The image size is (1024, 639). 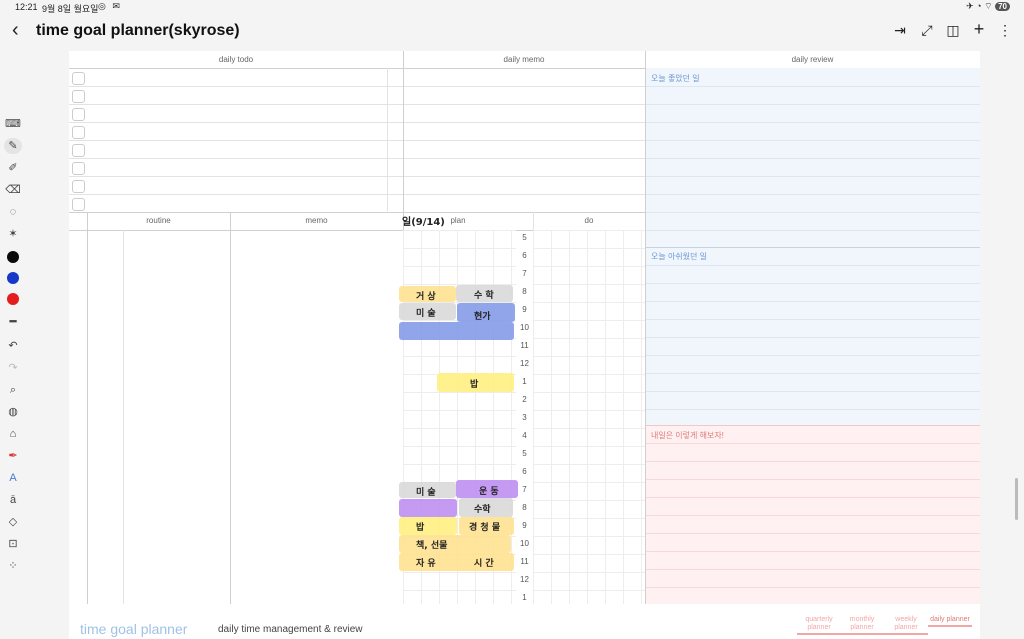 I want to click on daily-todo-header: daily todo, so click(x=236, y=59).